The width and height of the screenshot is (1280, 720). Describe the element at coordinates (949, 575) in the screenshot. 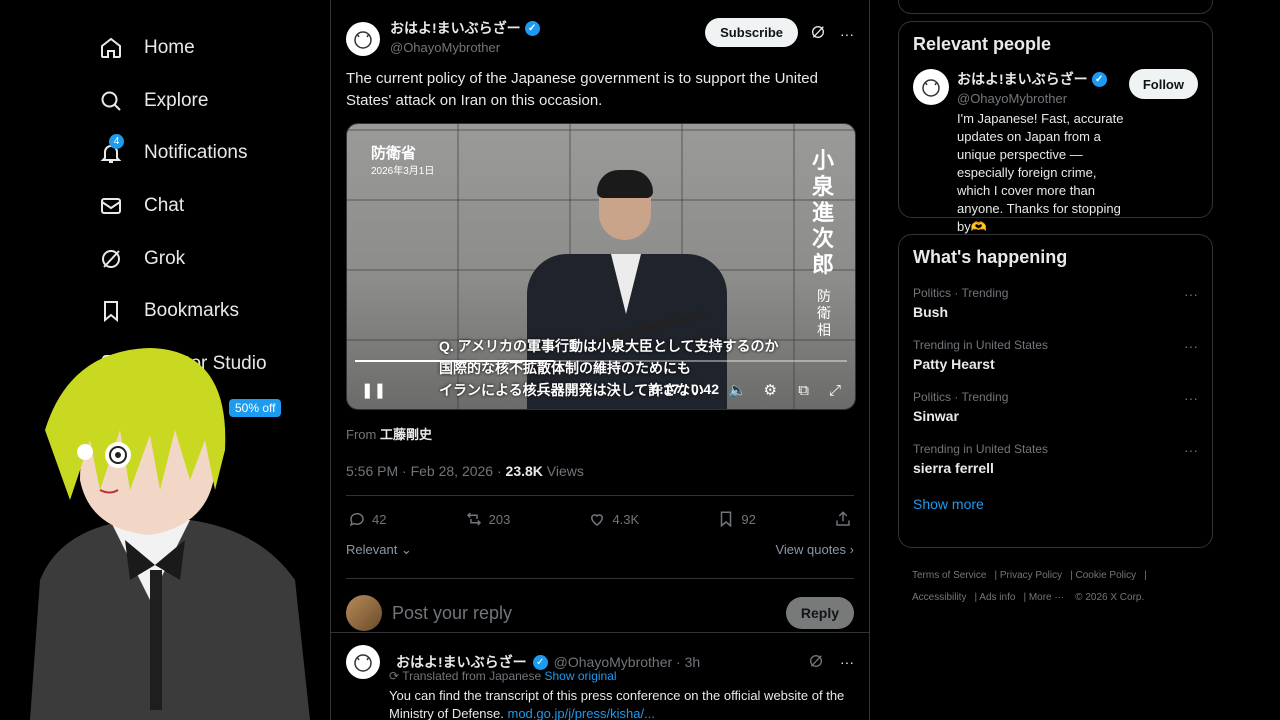

I see `footer-link: Terms of Service` at that location.